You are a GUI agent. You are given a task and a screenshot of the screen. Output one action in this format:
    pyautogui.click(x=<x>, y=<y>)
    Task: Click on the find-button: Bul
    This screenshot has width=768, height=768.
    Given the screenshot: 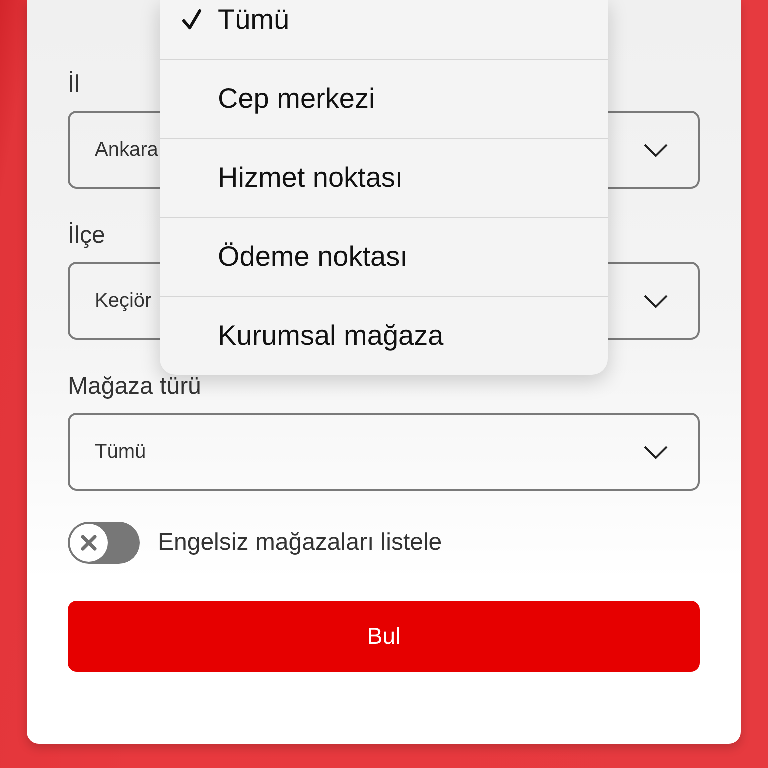 What is the action you would take?
    pyautogui.click(x=384, y=636)
    